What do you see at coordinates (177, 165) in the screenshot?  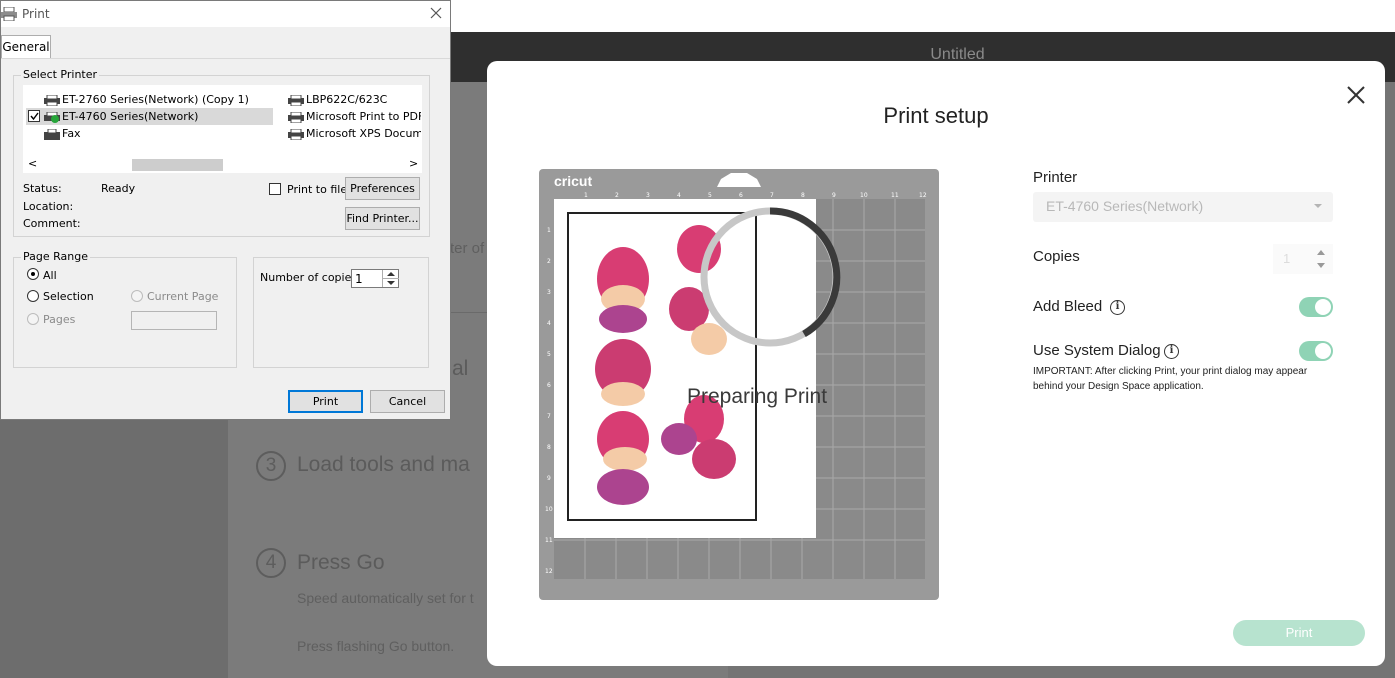 I see `scrollbar-thumb` at bounding box center [177, 165].